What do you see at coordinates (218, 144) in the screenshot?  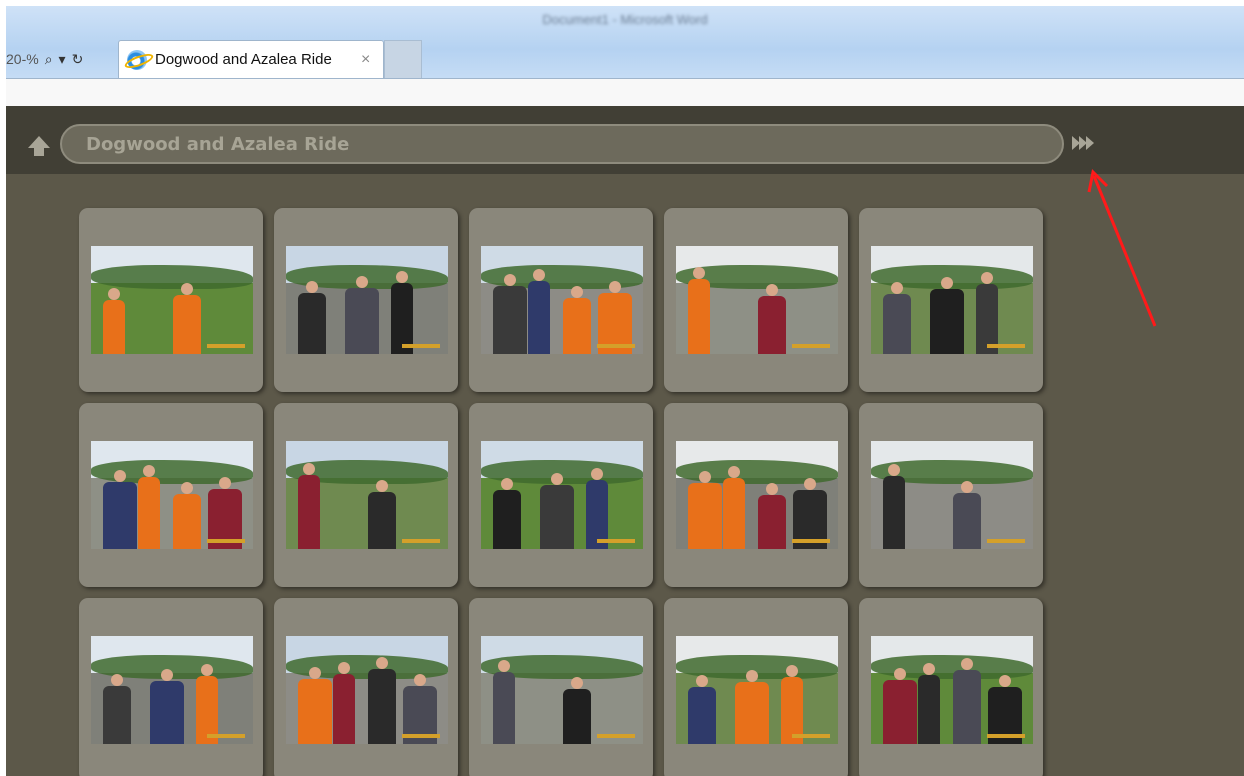 I see `gallery-title: Dogwood and Azalea Ride` at bounding box center [218, 144].